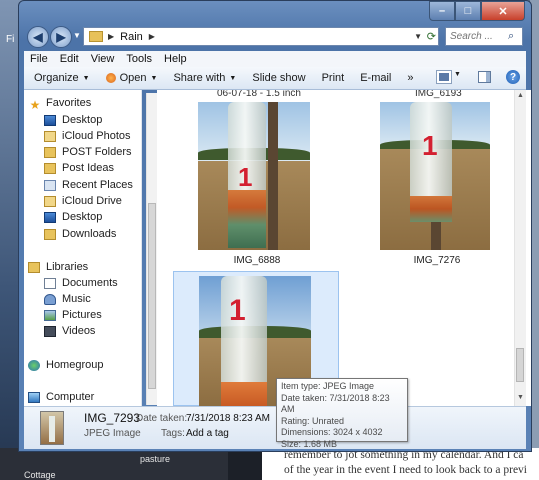  Describe the element at coordinates (175, 59) in the screenshot. I see `menu-help: Help` at that location.